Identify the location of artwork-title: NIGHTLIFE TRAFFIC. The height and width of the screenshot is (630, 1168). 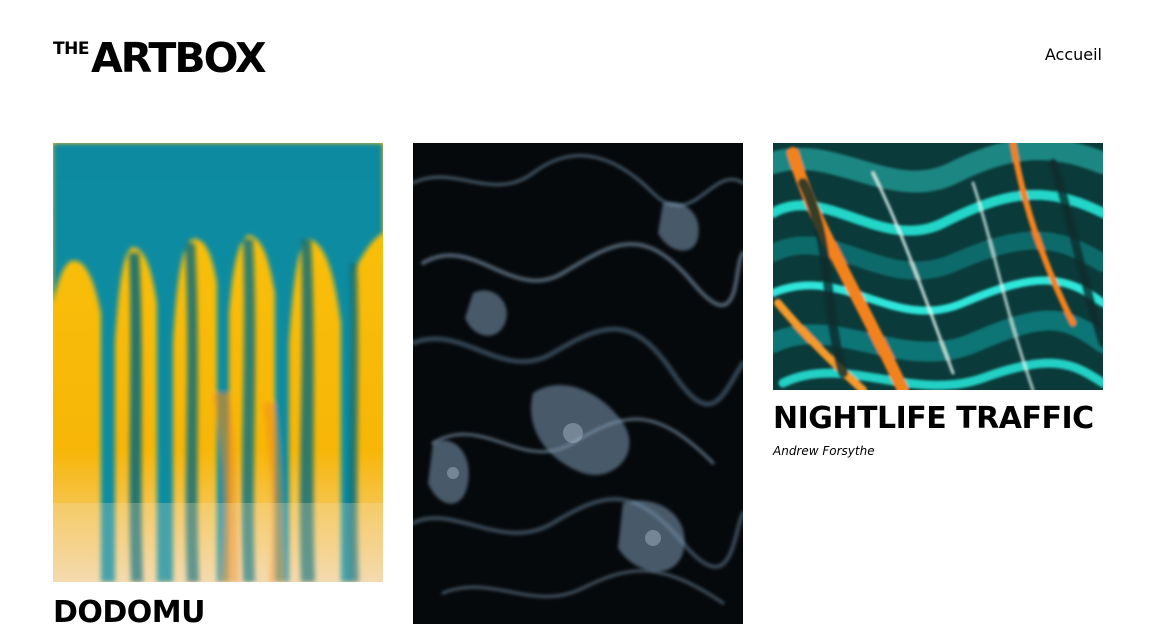
(938, 419).